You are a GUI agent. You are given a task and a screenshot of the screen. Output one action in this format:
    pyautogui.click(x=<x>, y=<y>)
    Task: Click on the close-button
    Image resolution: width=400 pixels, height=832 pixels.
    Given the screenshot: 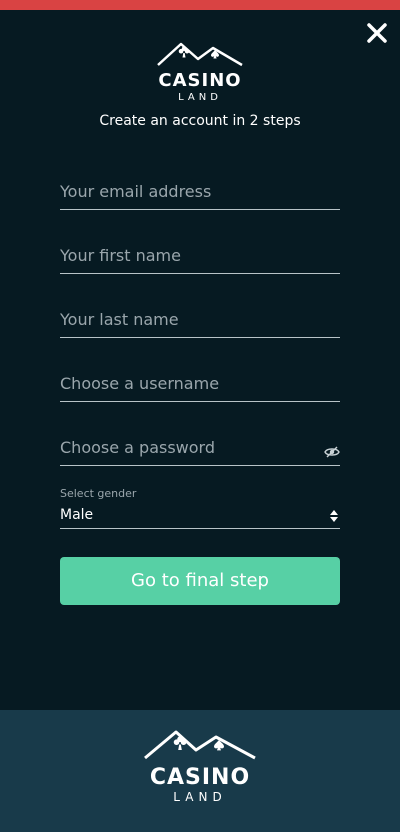 What is the action you would take?
    pyautogui.click(x=377, y=33)
    